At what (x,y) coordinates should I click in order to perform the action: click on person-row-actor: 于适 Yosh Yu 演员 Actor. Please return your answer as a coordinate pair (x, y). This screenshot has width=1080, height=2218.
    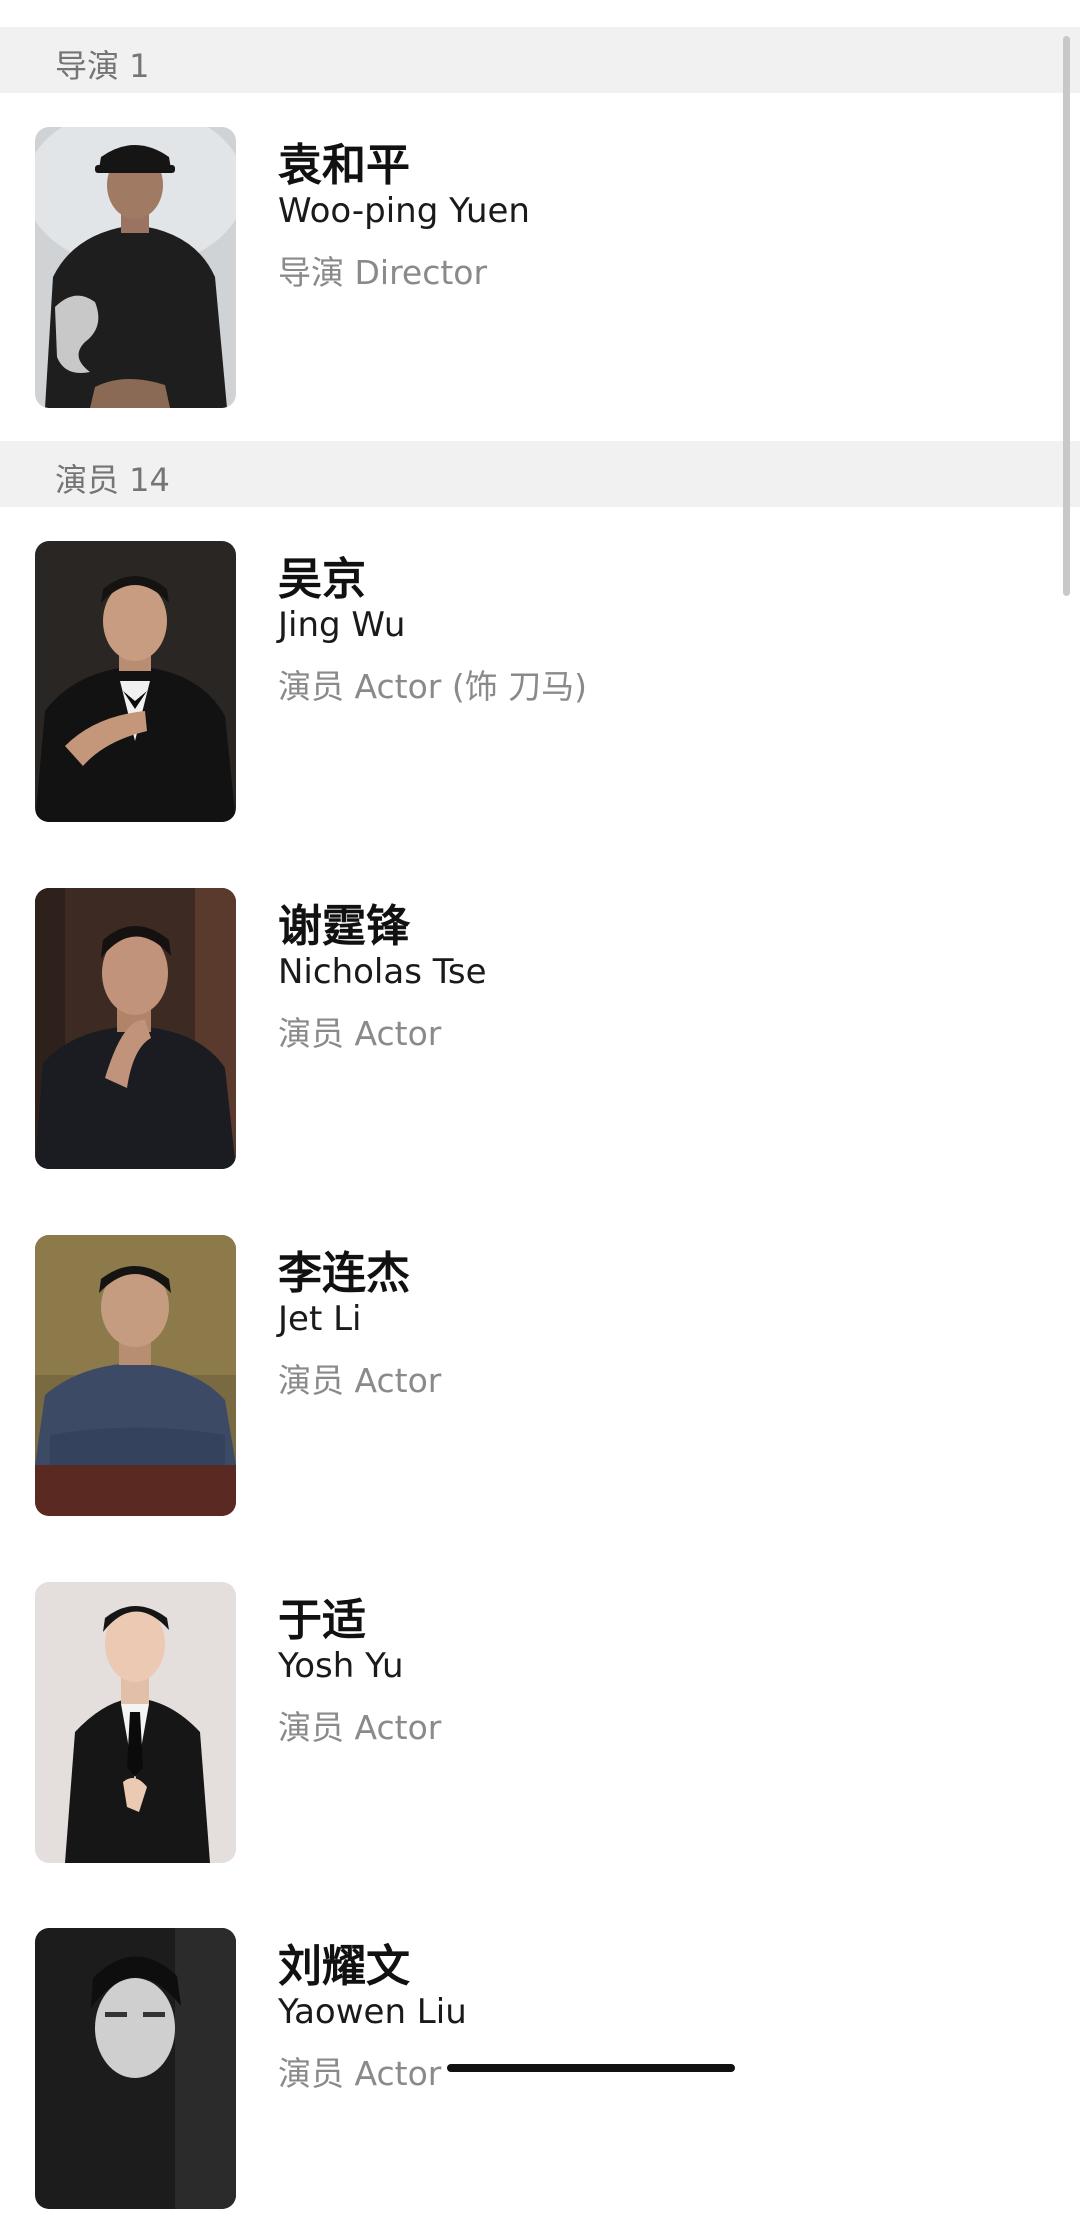
    Looking at the image, I should click on (540, 1727).